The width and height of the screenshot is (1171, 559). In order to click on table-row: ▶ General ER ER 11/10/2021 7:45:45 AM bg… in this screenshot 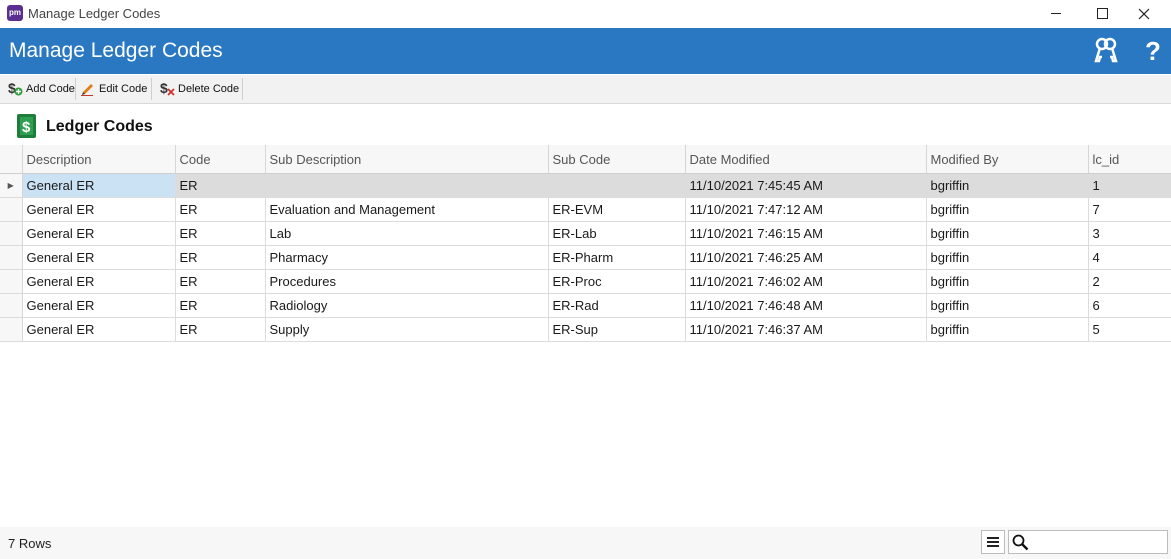, I will do `click(585, 185)`.